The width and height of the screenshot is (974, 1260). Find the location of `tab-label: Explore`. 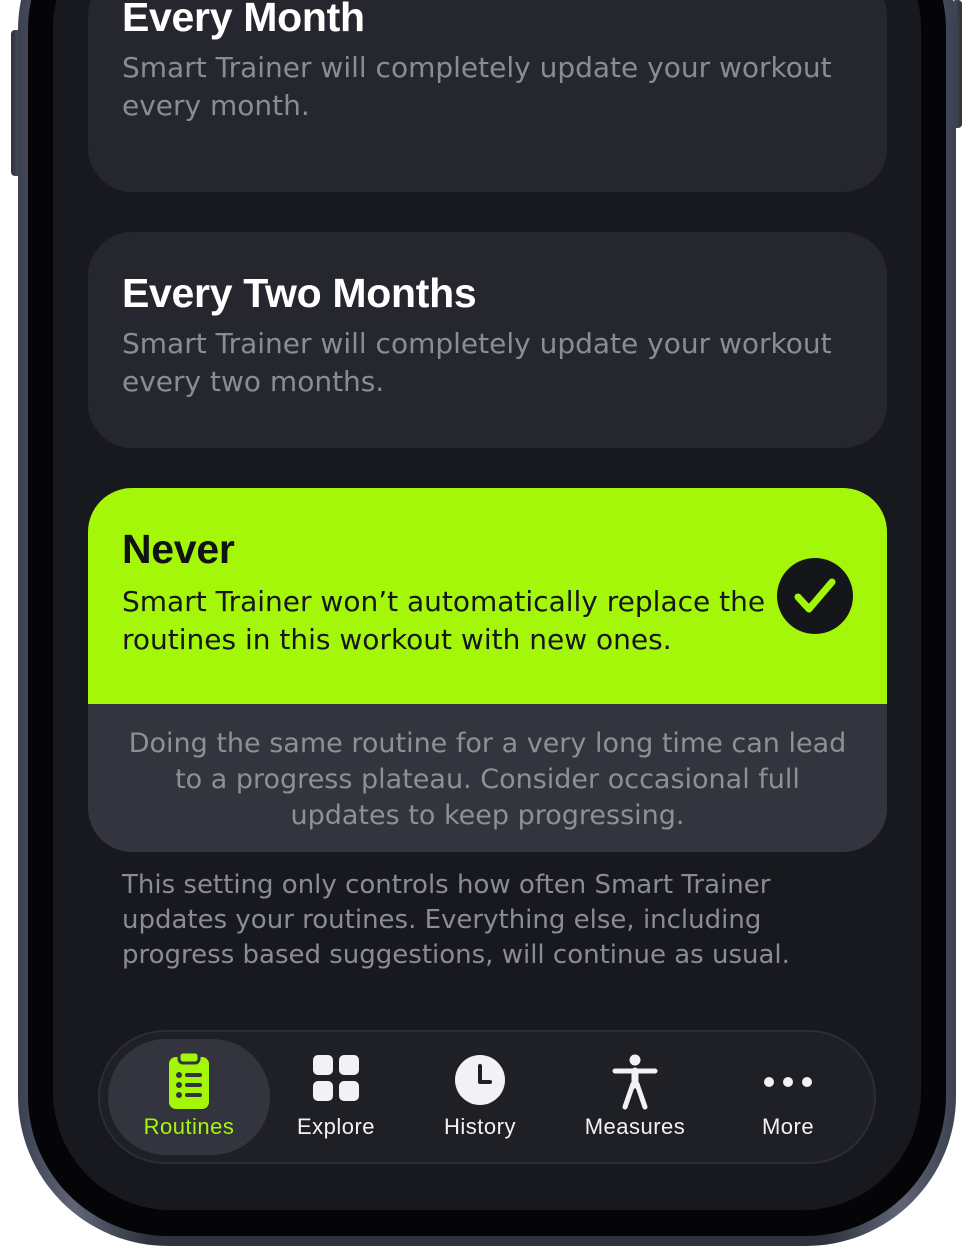

tab-label: Explore is located at coordinates (336, 1126).